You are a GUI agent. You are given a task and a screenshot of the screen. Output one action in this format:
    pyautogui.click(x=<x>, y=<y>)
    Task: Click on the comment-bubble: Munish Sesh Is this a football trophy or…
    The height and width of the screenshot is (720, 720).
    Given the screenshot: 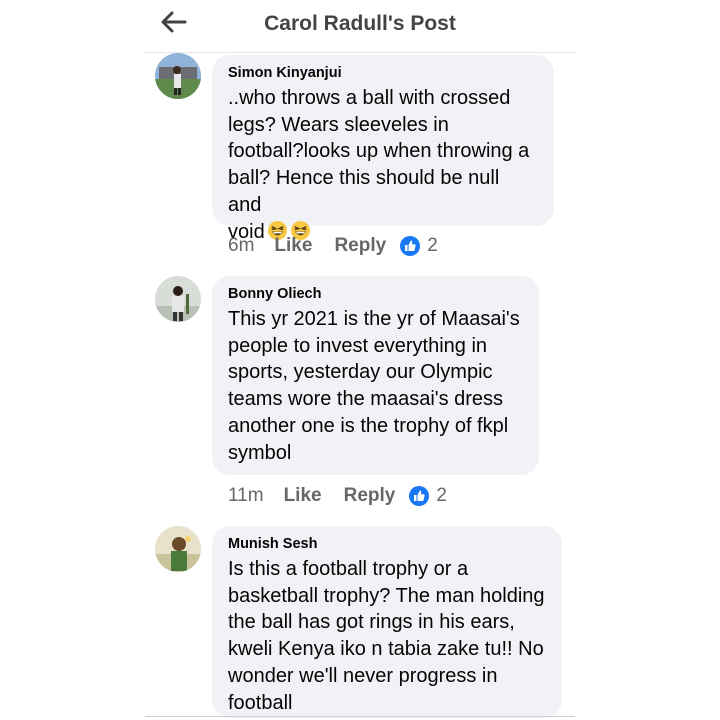 What is the action you would take?
    pyautogui.click(x=387, y=622)
    